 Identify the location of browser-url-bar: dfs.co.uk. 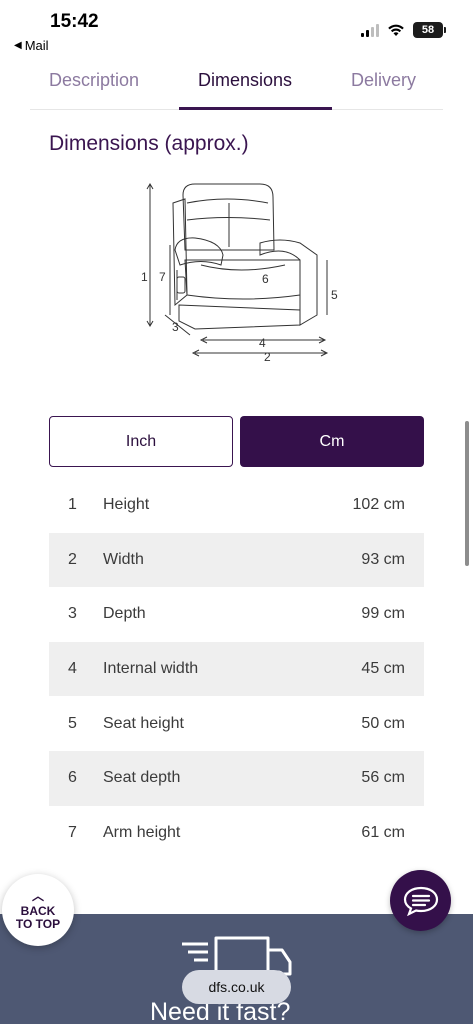
(236, 987).